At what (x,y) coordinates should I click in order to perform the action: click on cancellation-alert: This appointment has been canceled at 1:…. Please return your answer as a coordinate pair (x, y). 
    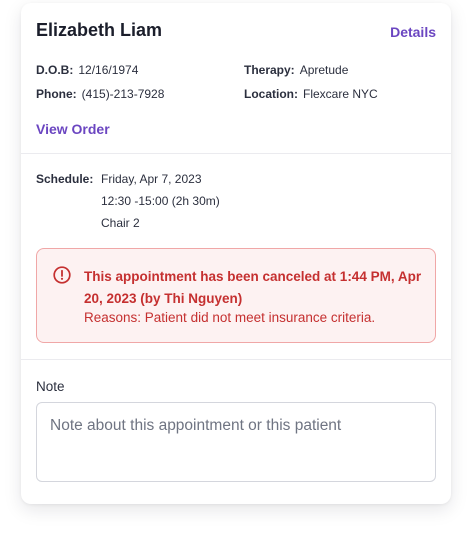
    Looking at the image, I should click on (236, 295).